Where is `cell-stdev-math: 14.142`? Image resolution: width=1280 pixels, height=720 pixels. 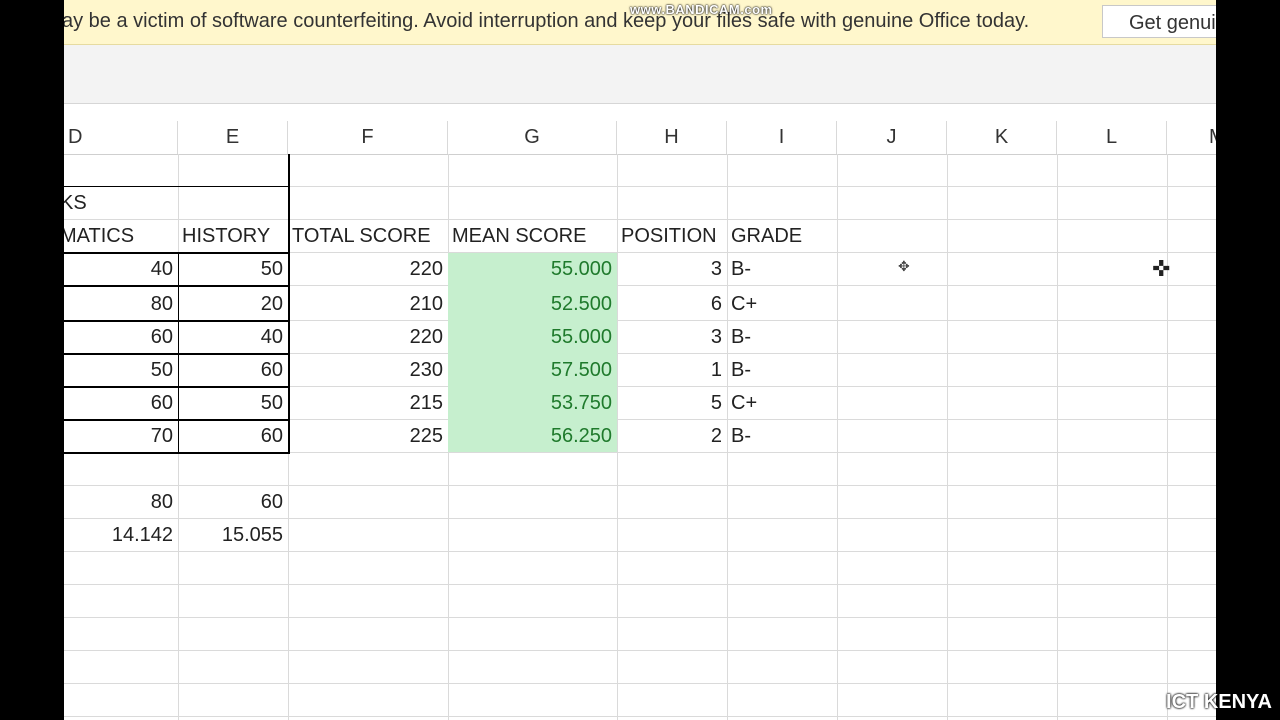 cell-stdev-math: 14.142 is located at coordinates (121, 535).